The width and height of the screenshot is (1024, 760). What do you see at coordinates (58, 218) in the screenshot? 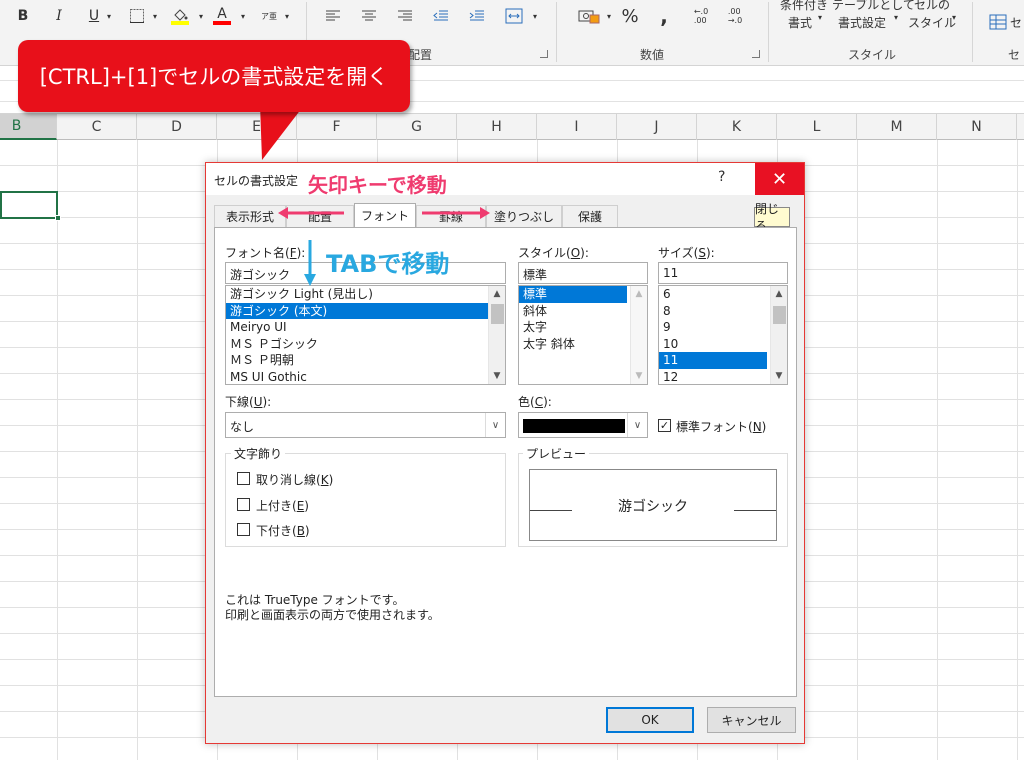
I see `fill-handle` at bounding box center [58, 218].